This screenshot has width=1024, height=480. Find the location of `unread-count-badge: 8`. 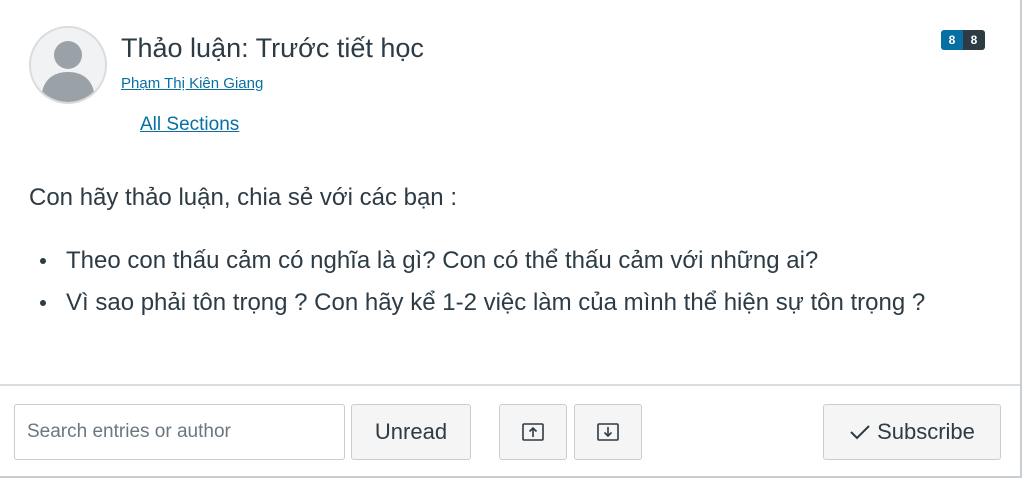

unread-count-badge: 8 is located at coordinates (952, 40).